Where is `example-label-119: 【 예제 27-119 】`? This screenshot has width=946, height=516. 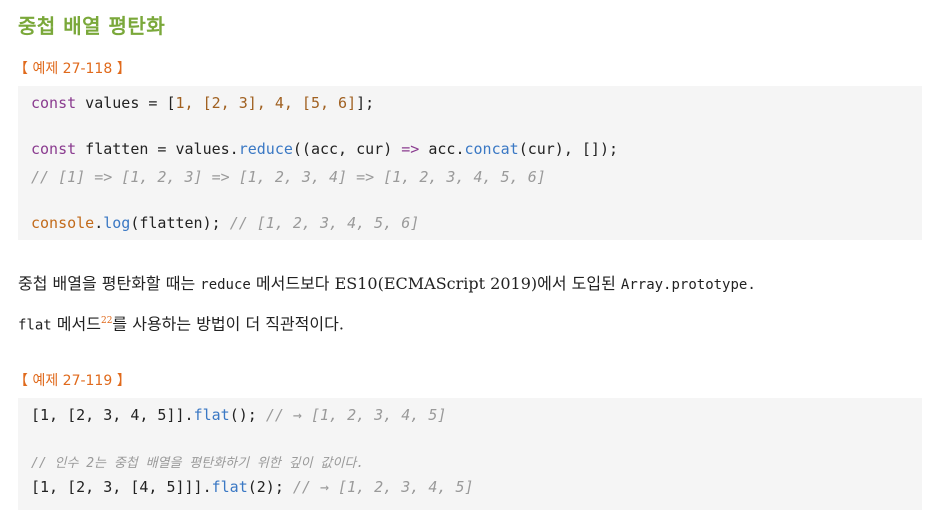
example-label-119: 【 예제 27-119 】 is located at coordinates (72, 381).